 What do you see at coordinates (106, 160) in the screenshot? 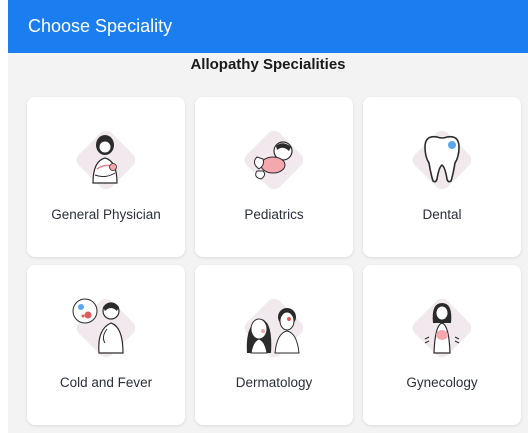
I see `general-physician-icon` at bounding box center [106, 160].